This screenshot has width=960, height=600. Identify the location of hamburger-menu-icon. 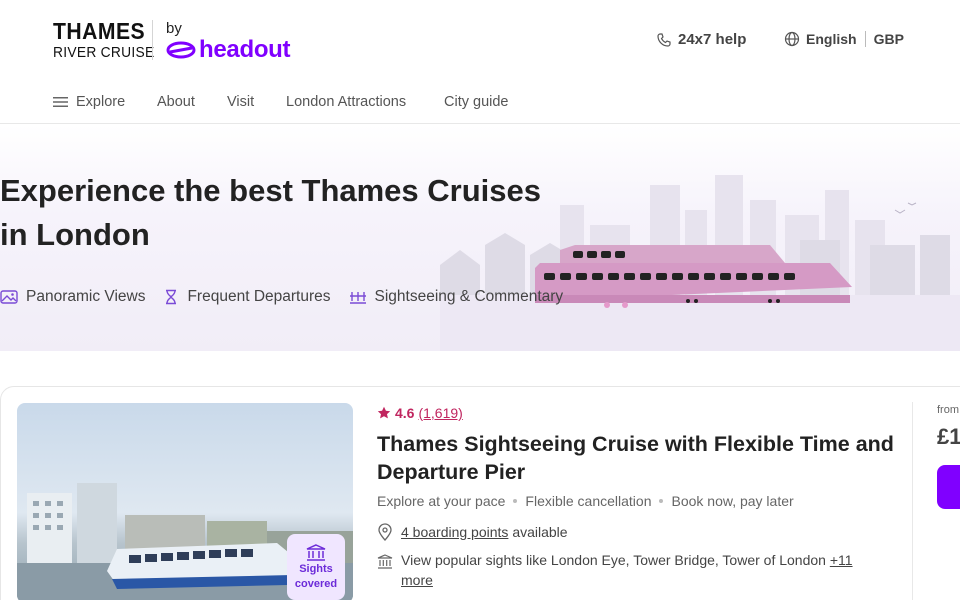
(60, 102).